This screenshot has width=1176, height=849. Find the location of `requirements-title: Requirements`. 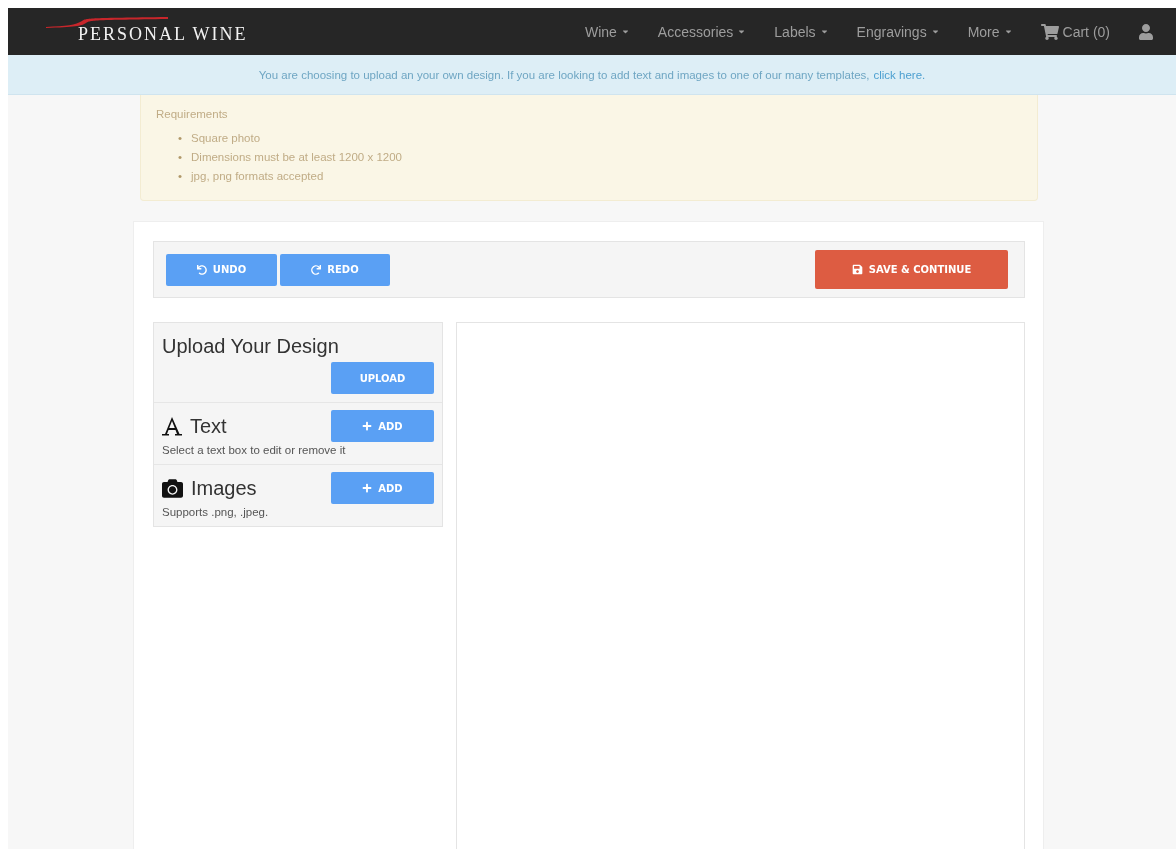

requirements-title: Requirements is located at coordinates (192, 114).